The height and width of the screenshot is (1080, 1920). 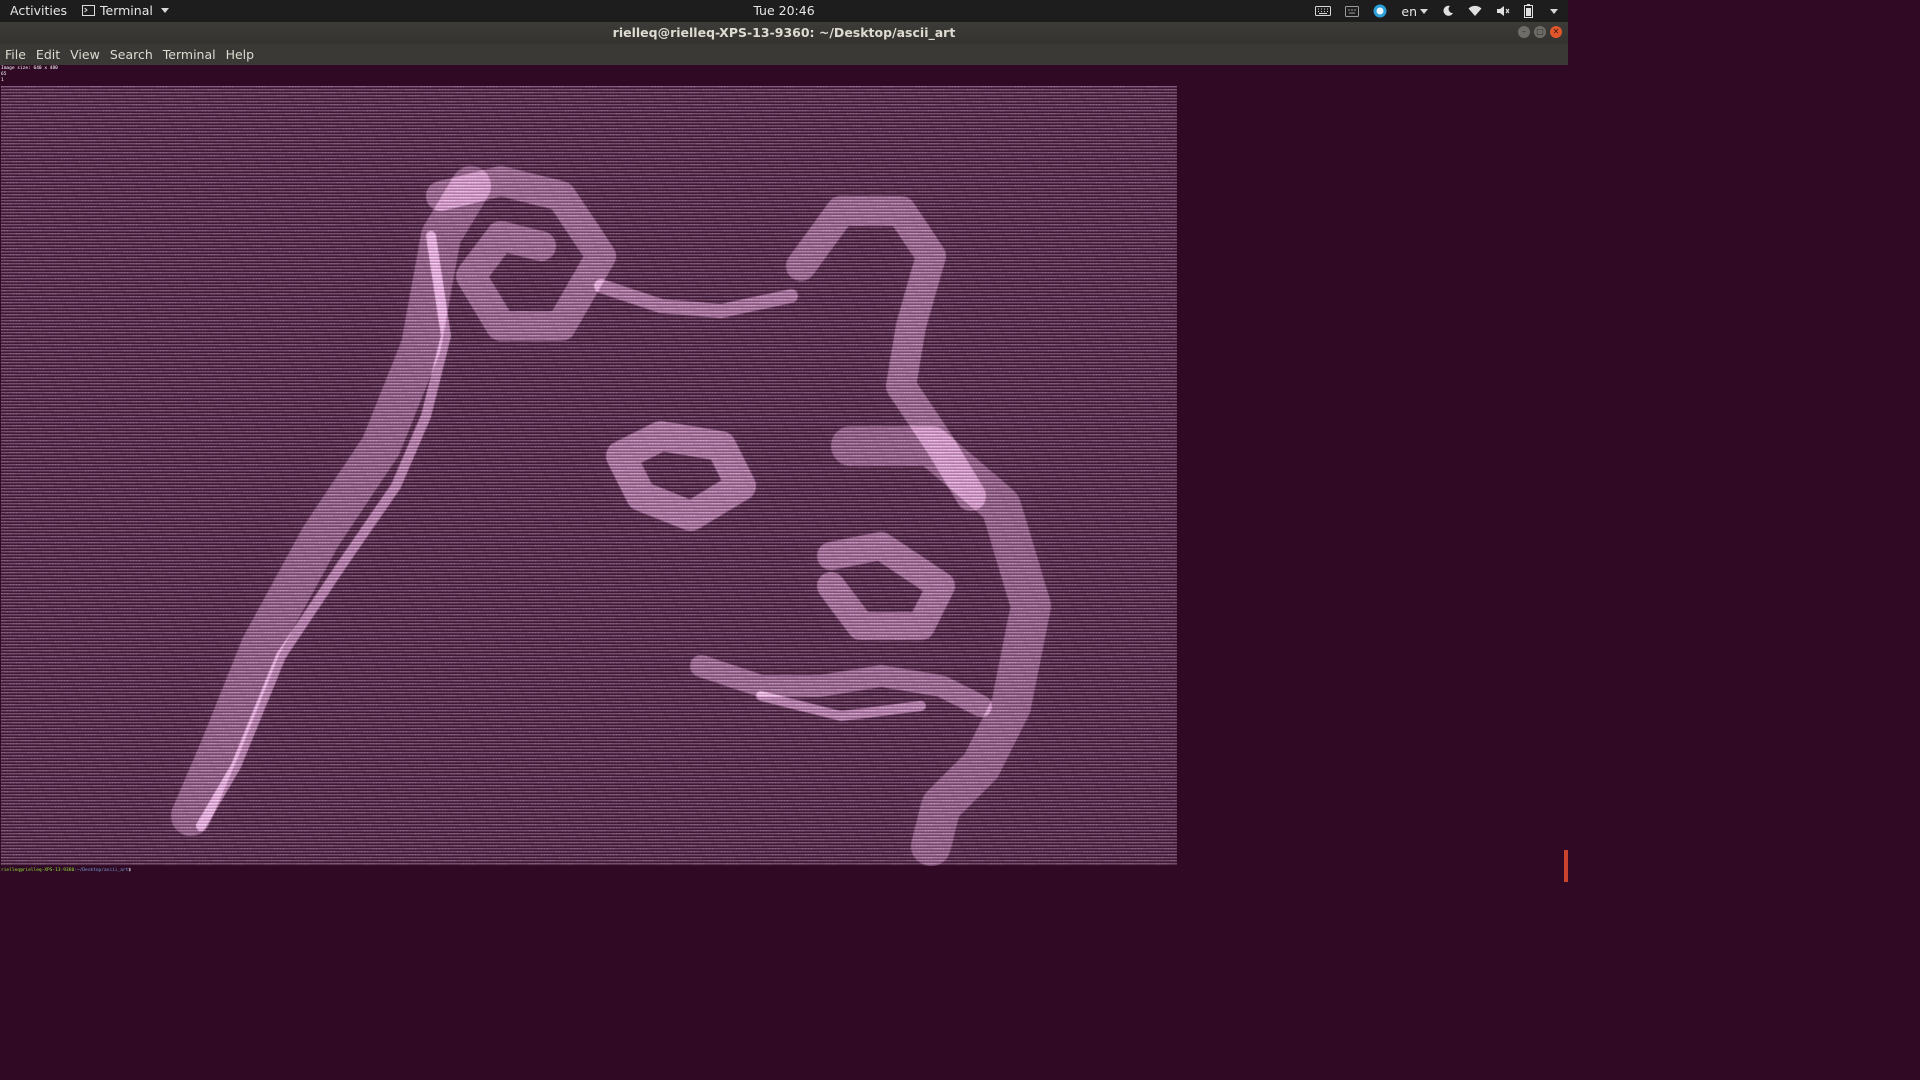 I want to click on maximize-icon: □, so click(x=1540, y=31).